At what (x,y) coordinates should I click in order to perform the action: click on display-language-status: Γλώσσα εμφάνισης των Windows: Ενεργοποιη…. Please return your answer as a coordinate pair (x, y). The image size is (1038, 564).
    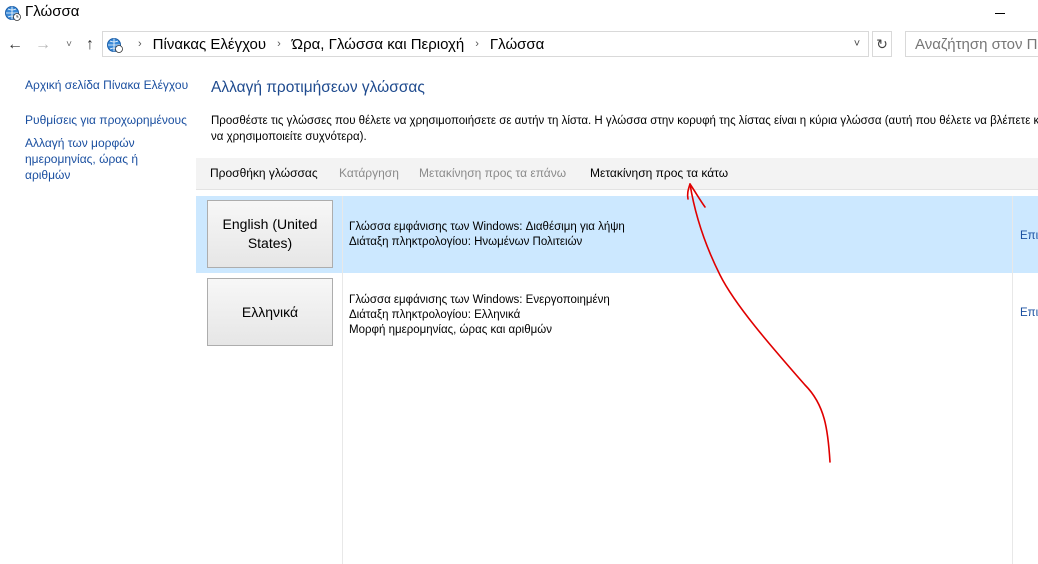
    Looking at the image, I should click on (479, 300).